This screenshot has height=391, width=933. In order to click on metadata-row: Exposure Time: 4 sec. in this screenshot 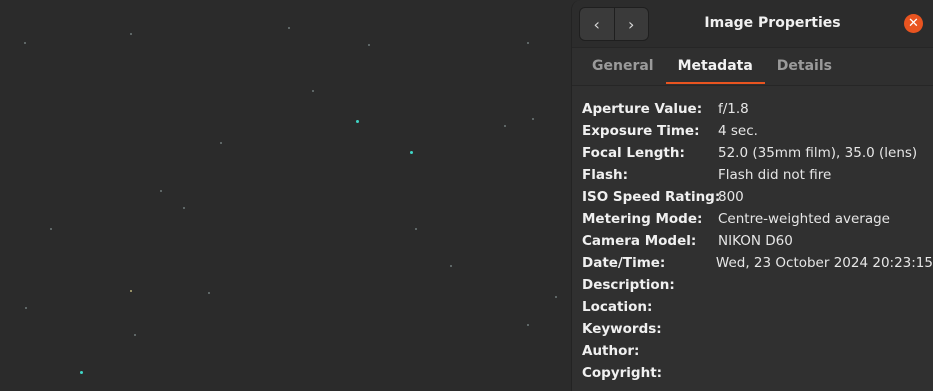, I will do `click(757, 131)`.